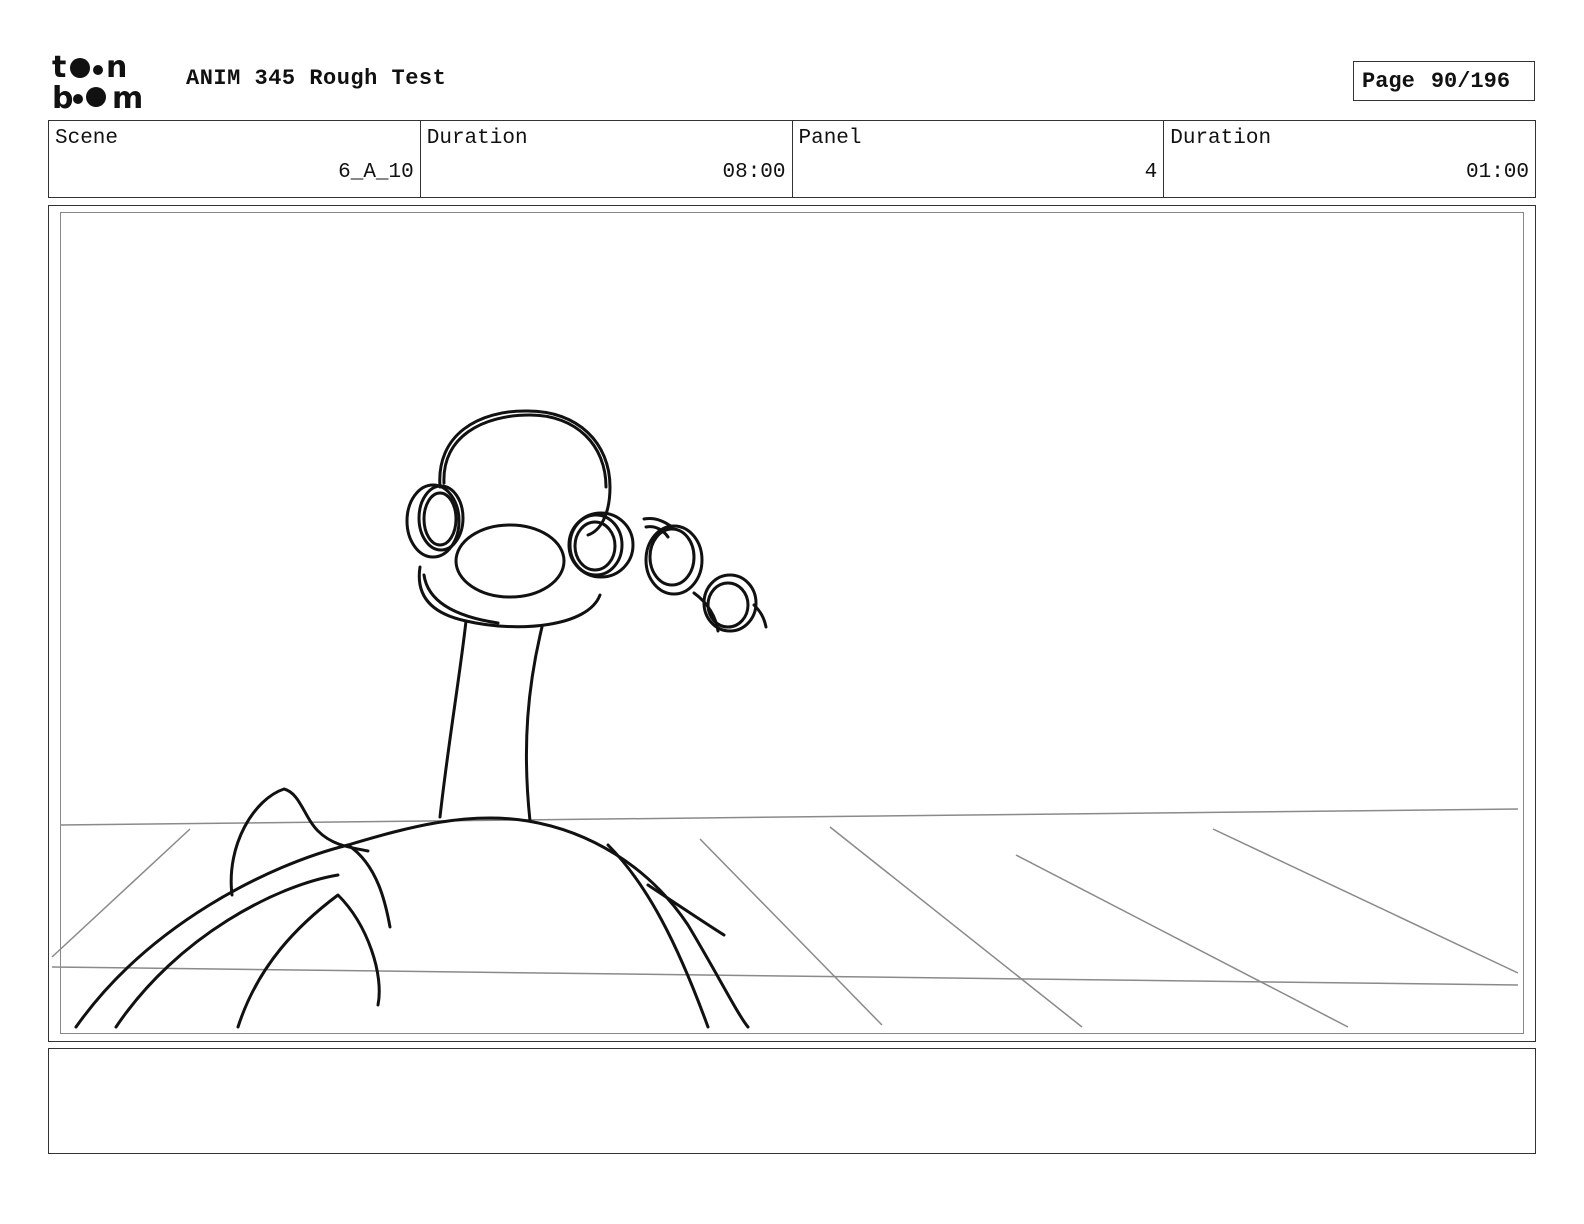 Image resolution: width=1584 pixels, height=1224 pixels. What do you see at coordinates (979, 159) in the screenshot?
I see `panel-cell: Panel 4` at bounding box center [979, 159].